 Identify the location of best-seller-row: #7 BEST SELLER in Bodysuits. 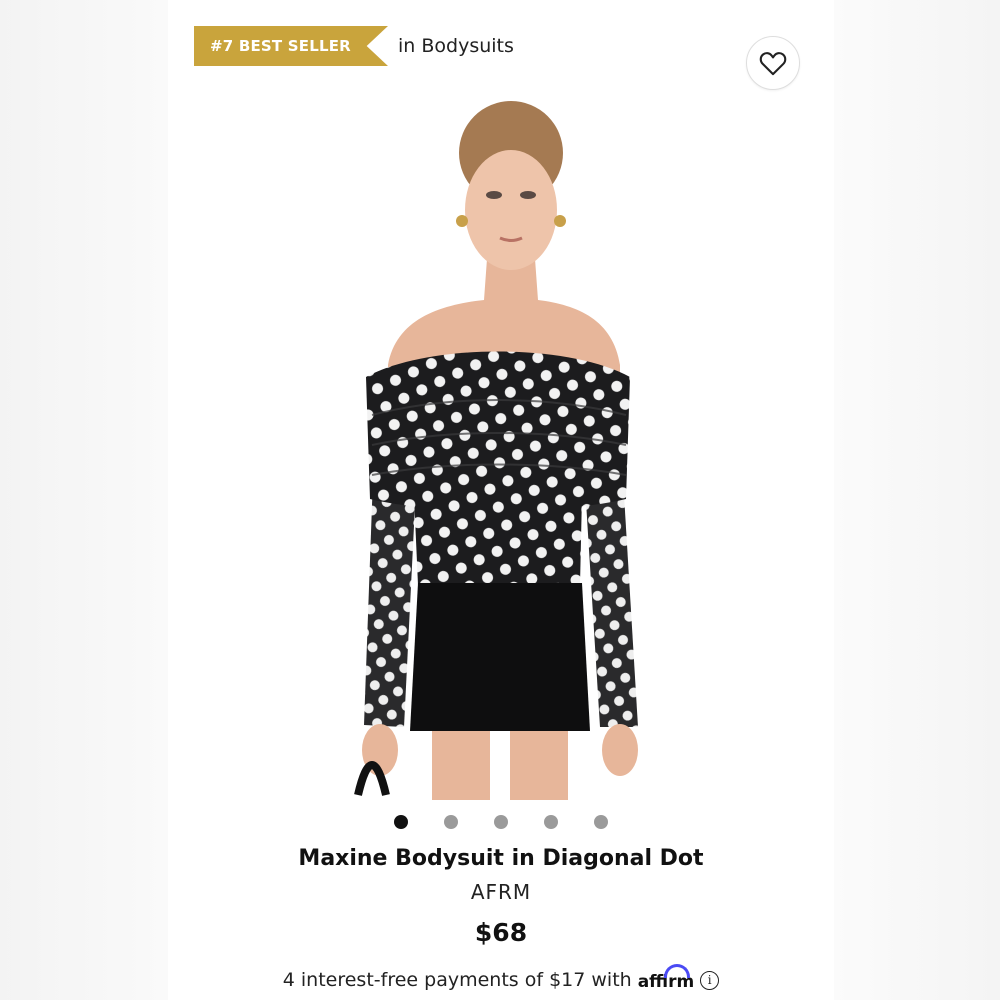
(354, 46).